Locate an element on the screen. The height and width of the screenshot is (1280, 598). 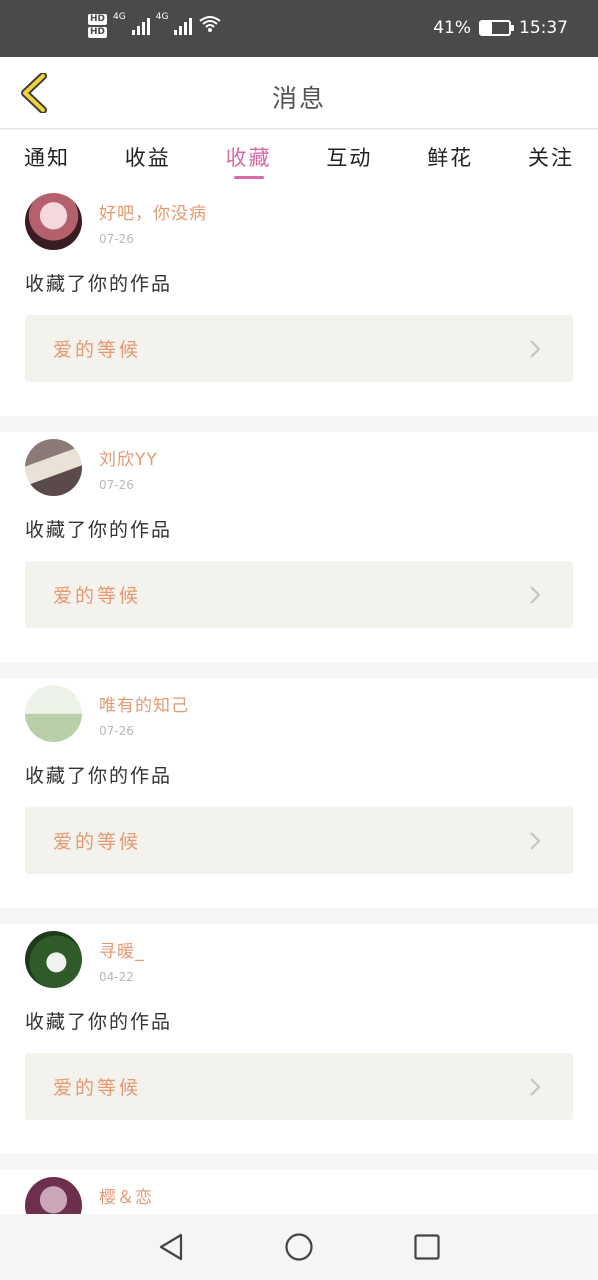
username: 好吧，你没病 is located at coordinates (153, 211).